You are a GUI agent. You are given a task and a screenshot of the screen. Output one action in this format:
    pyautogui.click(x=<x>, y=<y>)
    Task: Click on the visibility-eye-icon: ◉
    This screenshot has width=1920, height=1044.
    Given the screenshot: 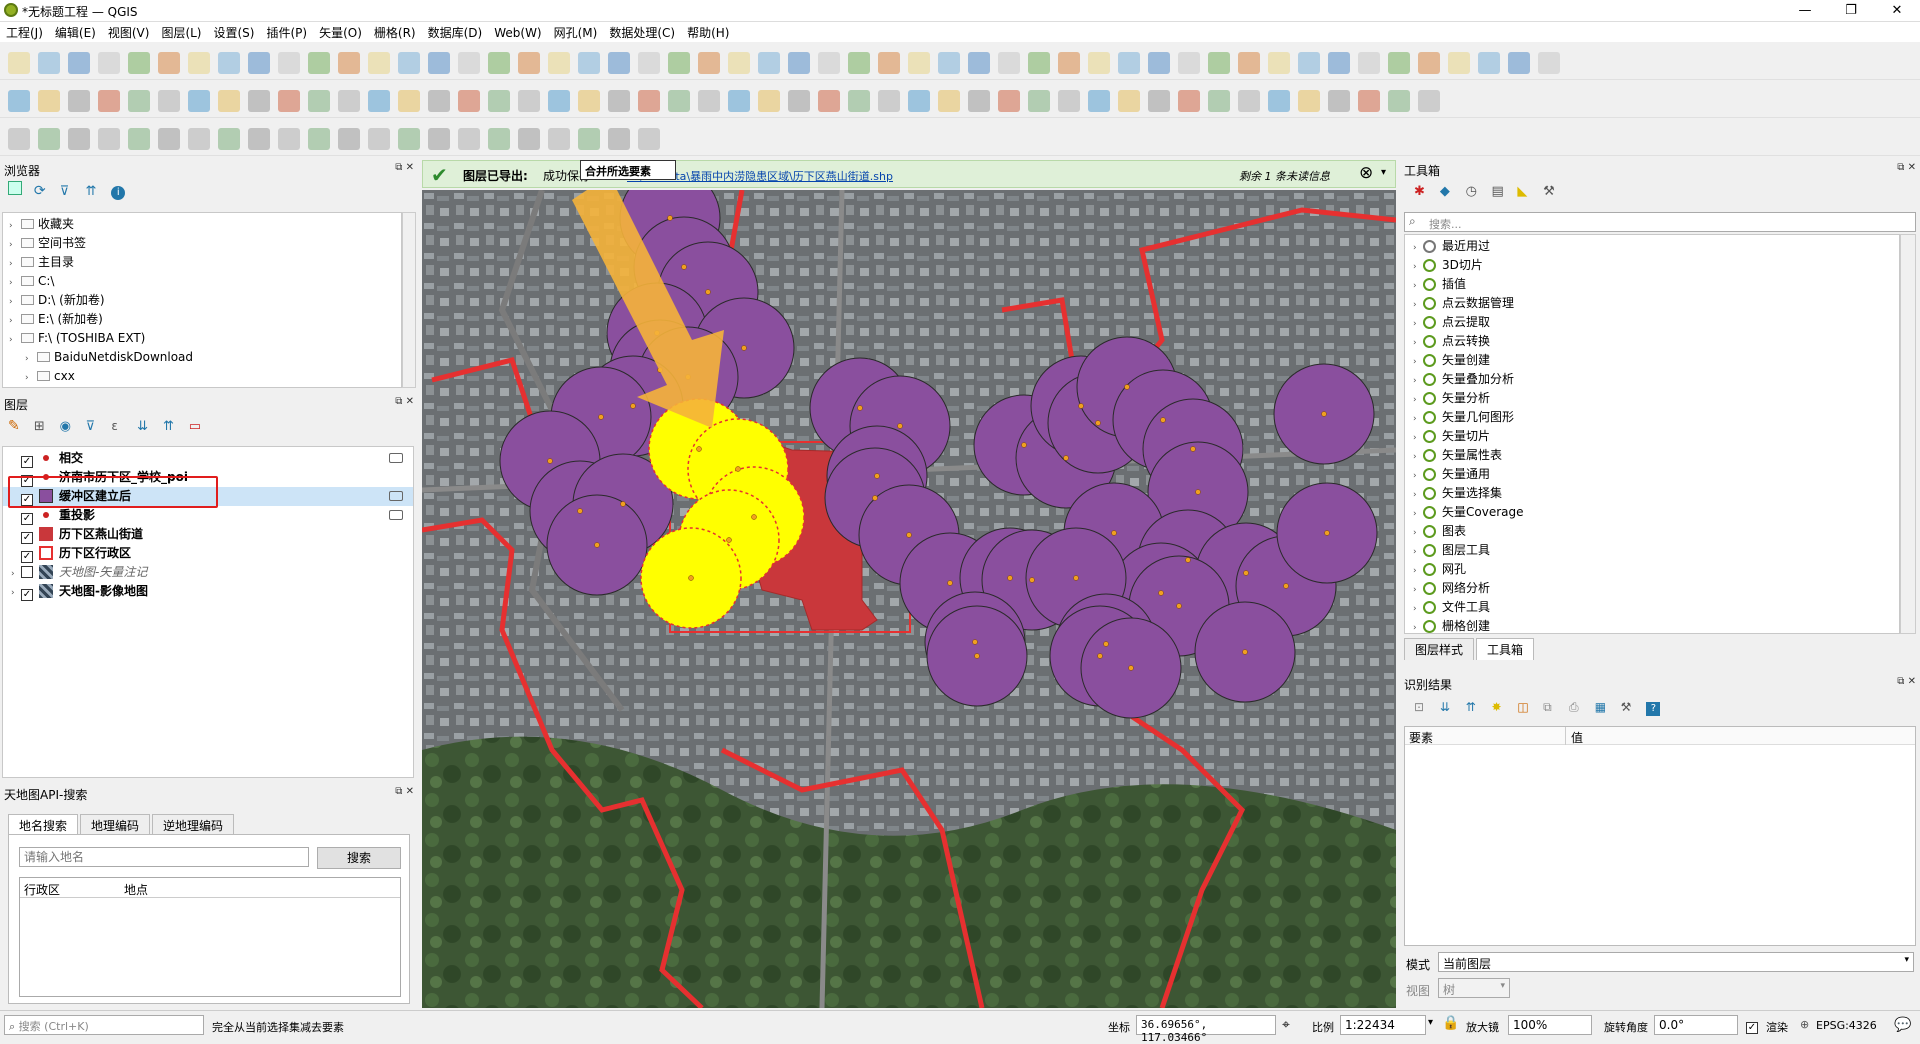 What is the action you would take?
    pyautogui.click(x=67, y=427)
    